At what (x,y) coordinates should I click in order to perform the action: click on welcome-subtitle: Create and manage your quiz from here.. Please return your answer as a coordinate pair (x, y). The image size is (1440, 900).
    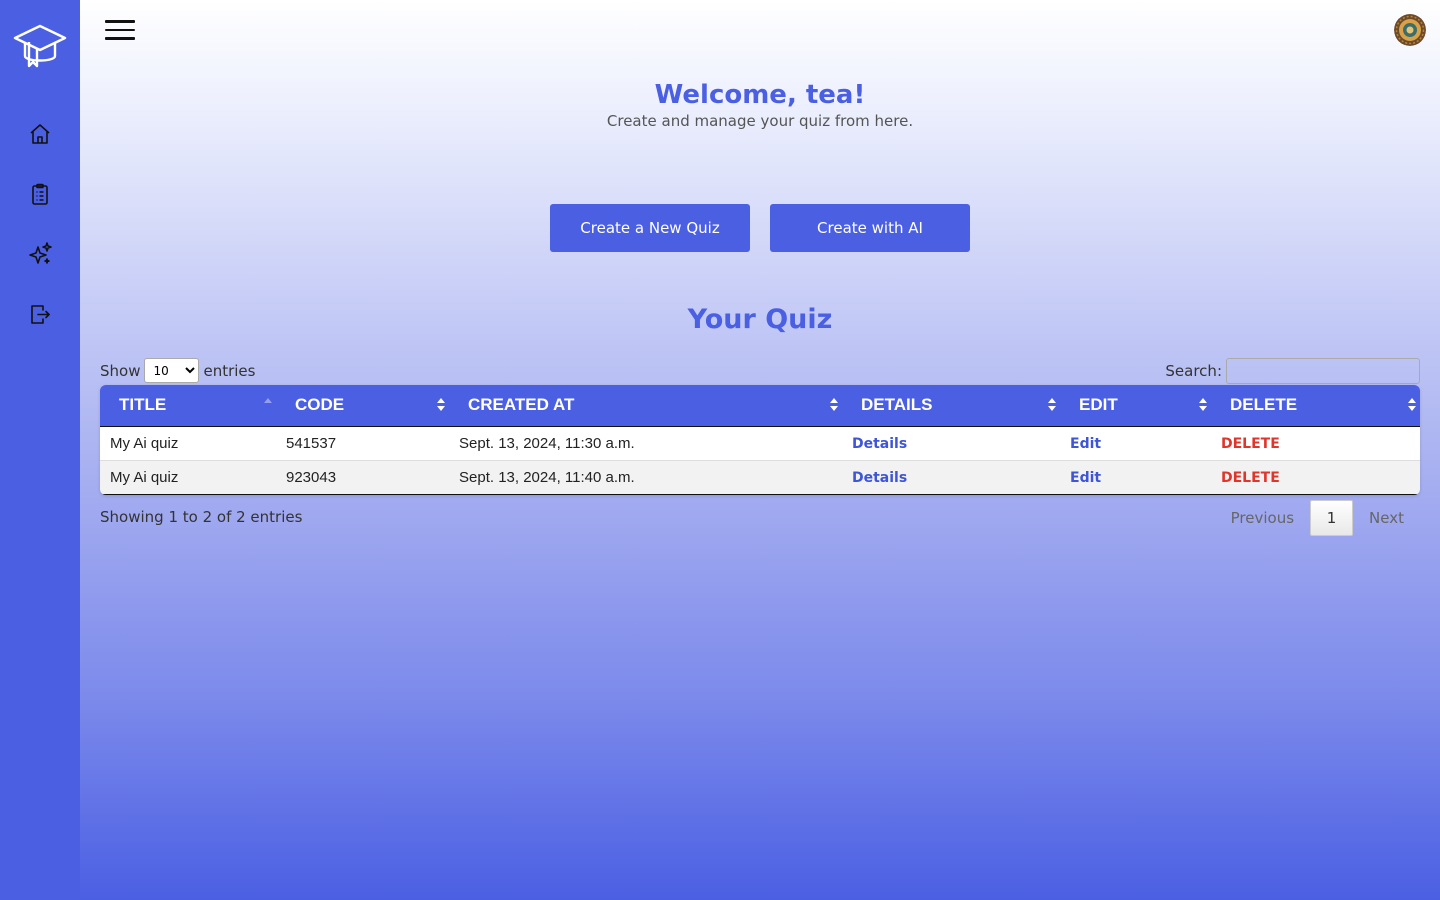
    Looking at the image, I should click on (760, 121).